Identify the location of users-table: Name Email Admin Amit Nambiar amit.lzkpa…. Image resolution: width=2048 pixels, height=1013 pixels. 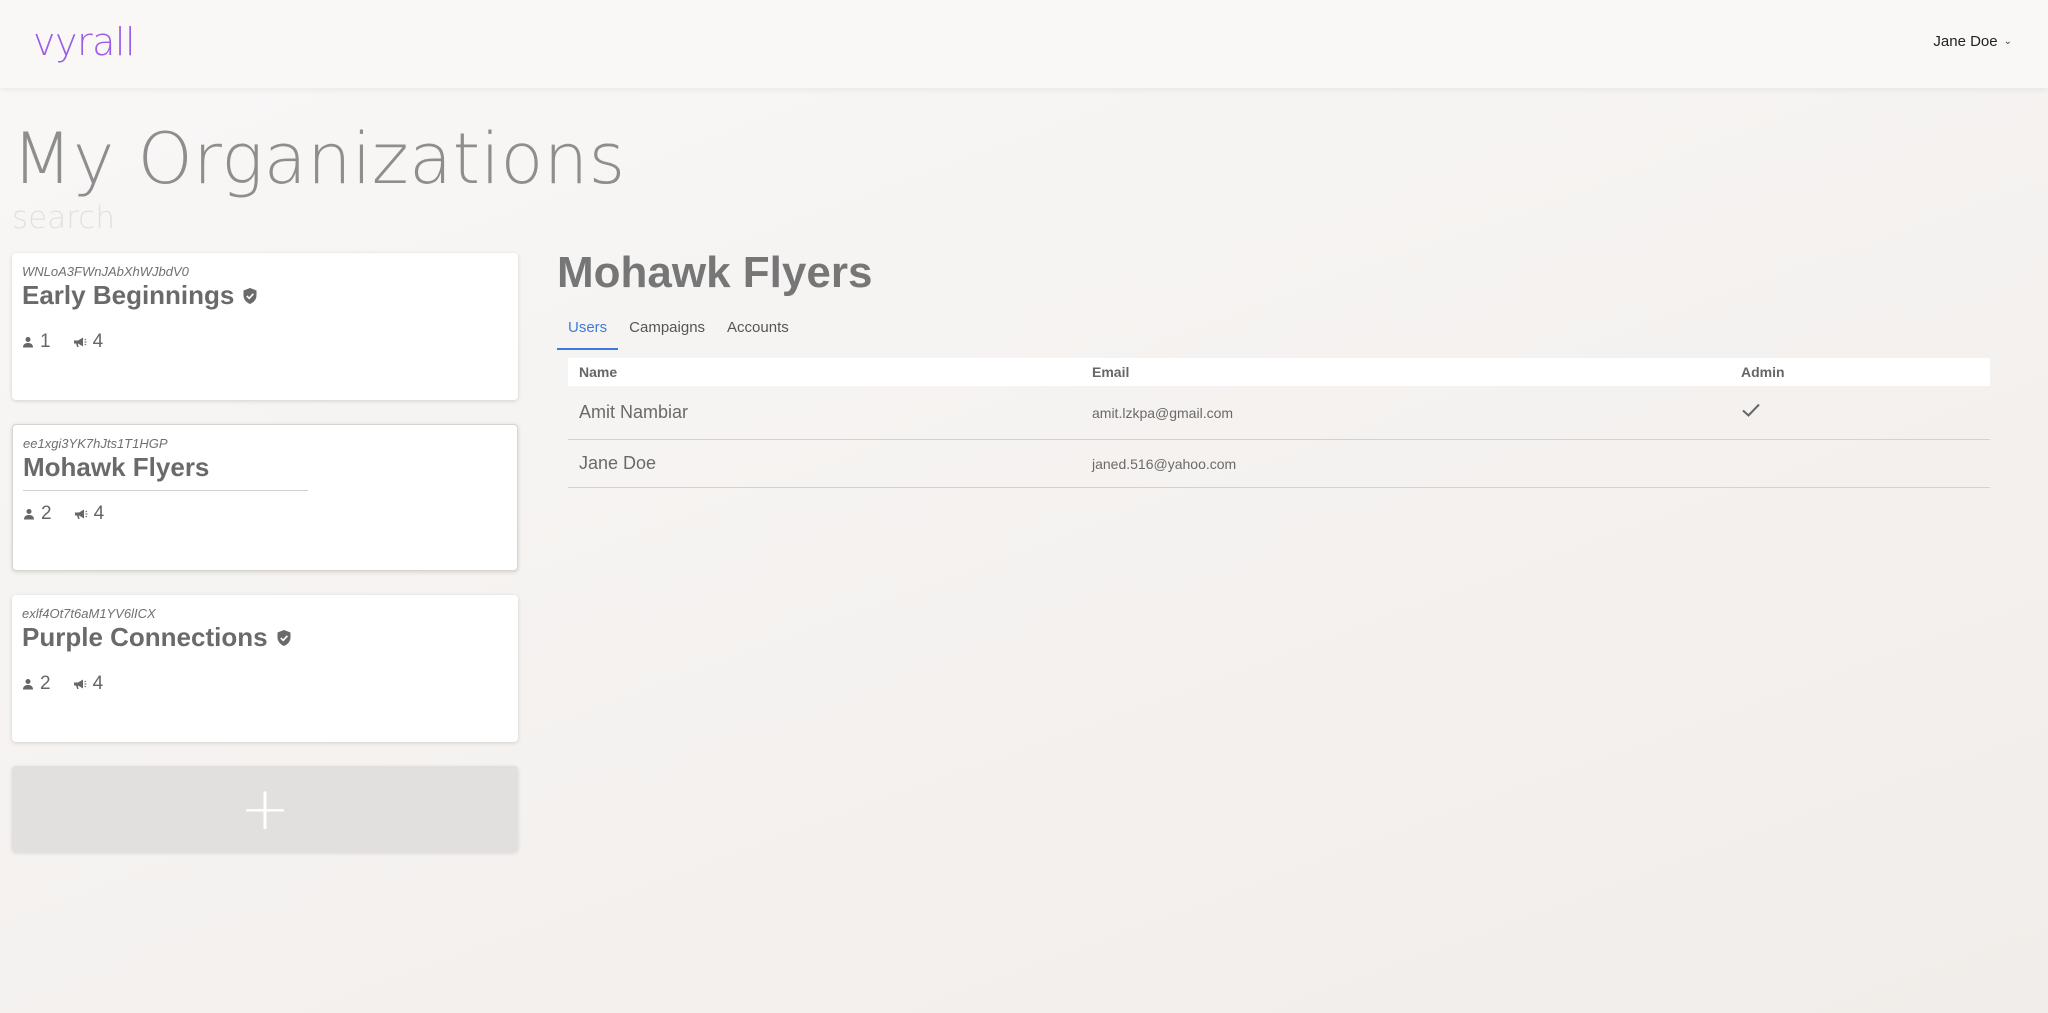
(1279, 423).